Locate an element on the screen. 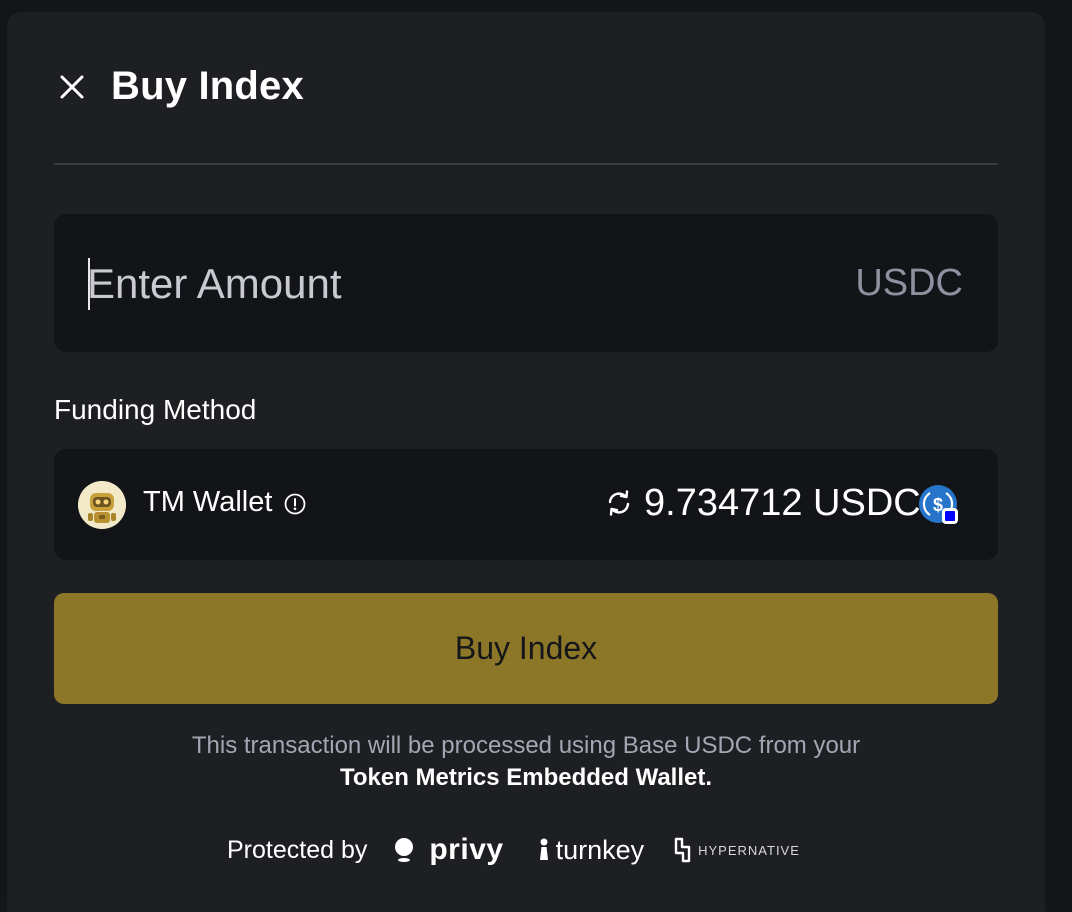 This screenshot has width=1072, height=912. protected-by-label: Protected by is located at coordinates (297, 849).